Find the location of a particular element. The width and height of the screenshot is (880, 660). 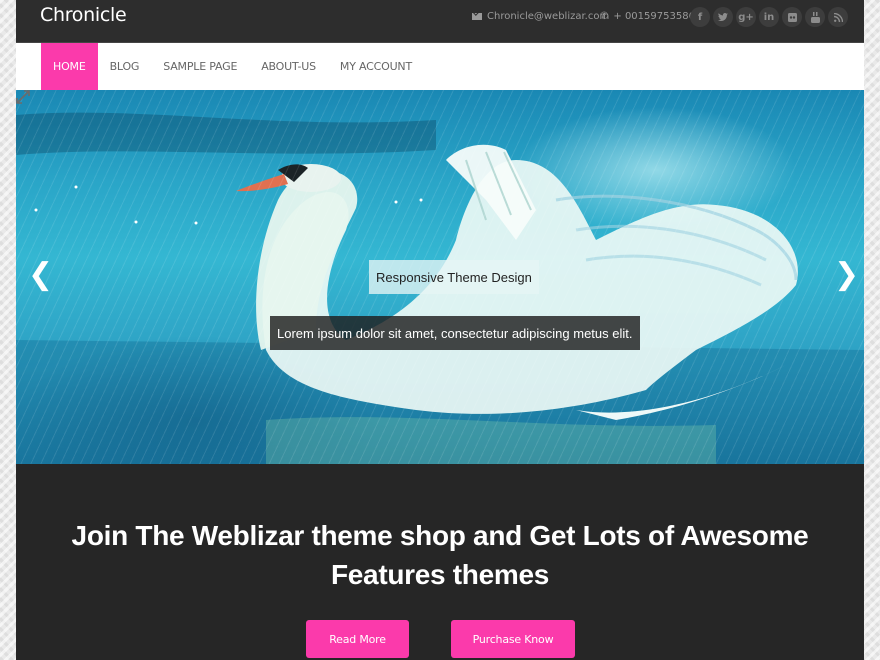

cta-heading-line-2: Features themes is located at coordinates (440, 574).